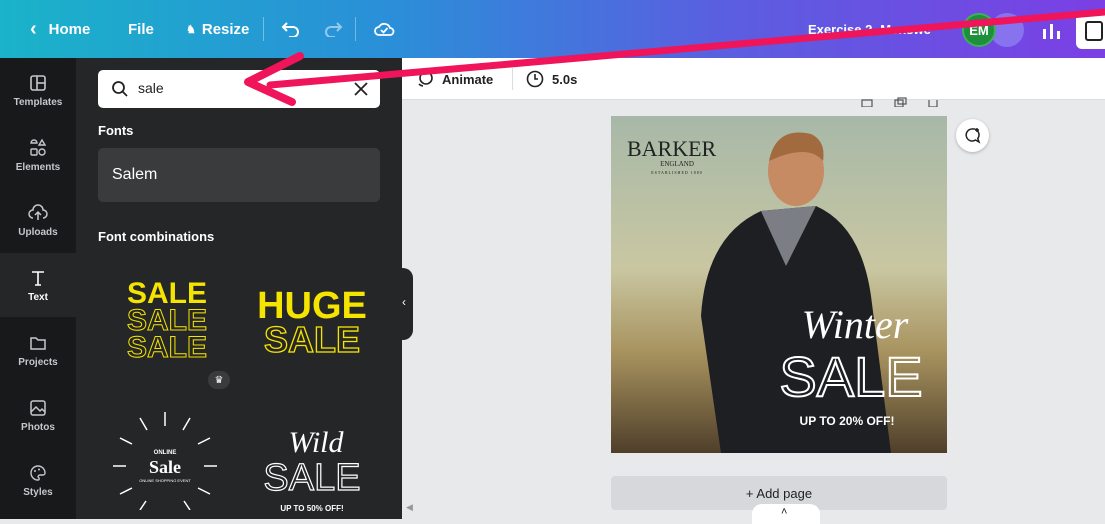  I want to click on rail-item-uploads: Uploads, so click(38, 220).